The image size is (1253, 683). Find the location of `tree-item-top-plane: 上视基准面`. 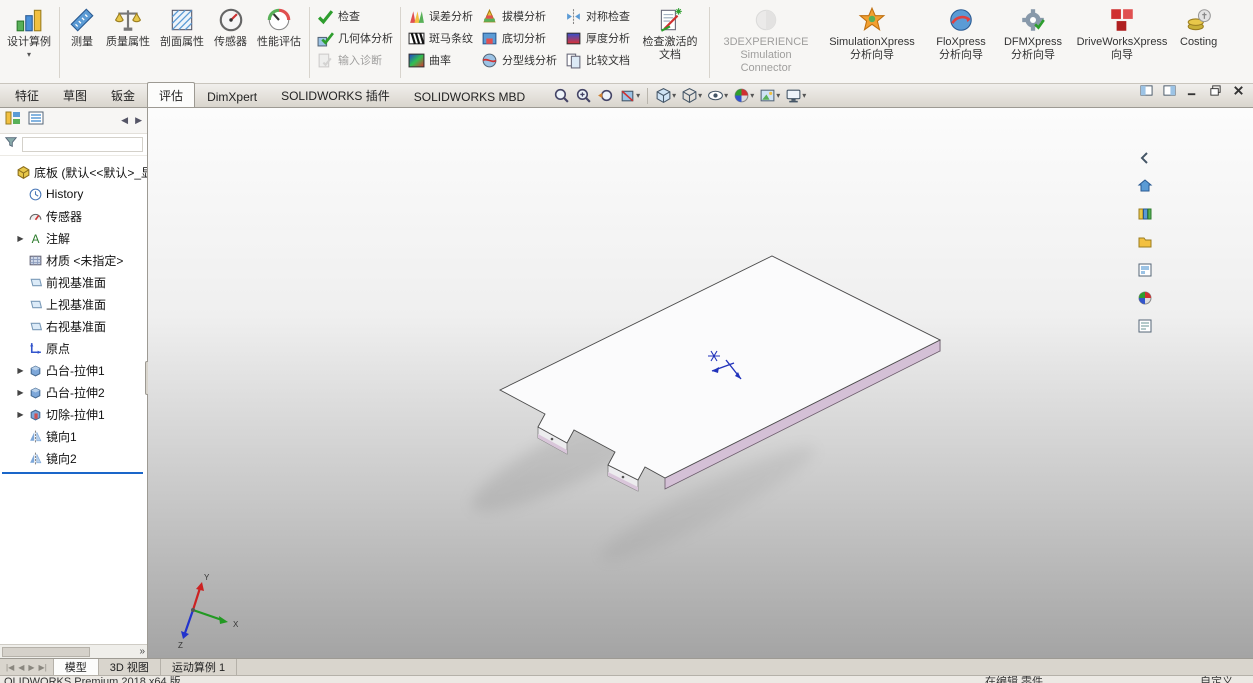

tree-item-top-plane: 上视基准面 is located at coordinates (73, 304).